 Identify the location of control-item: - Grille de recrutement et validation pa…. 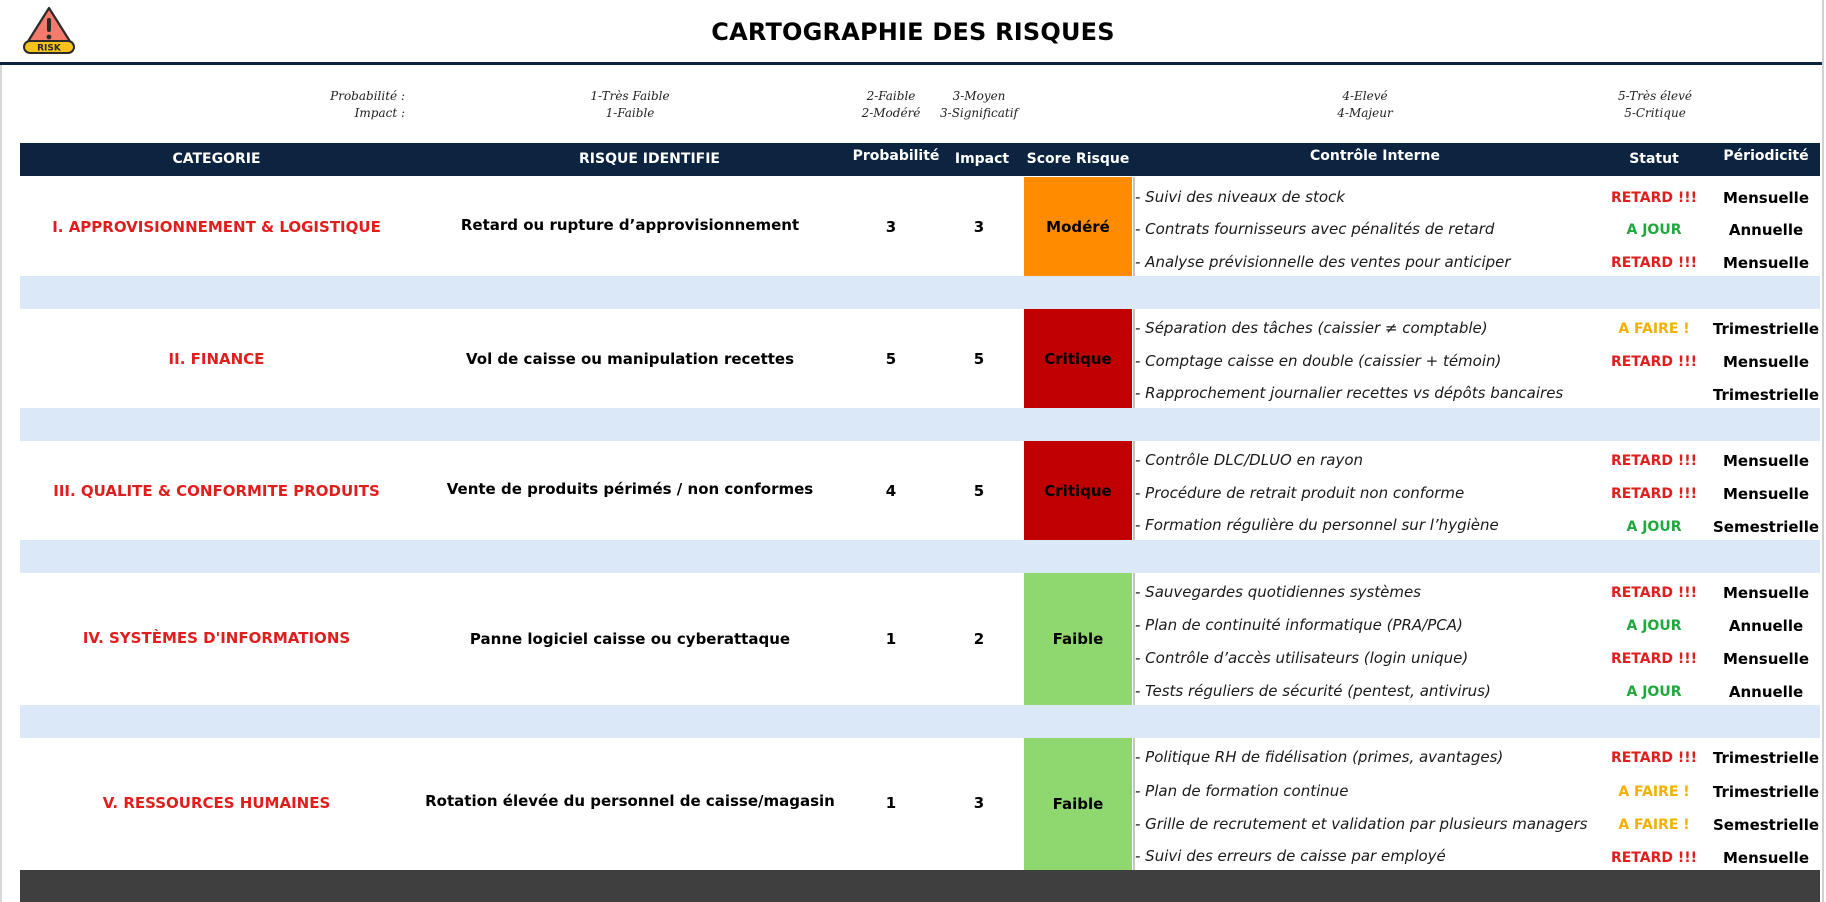
(1361, 824).